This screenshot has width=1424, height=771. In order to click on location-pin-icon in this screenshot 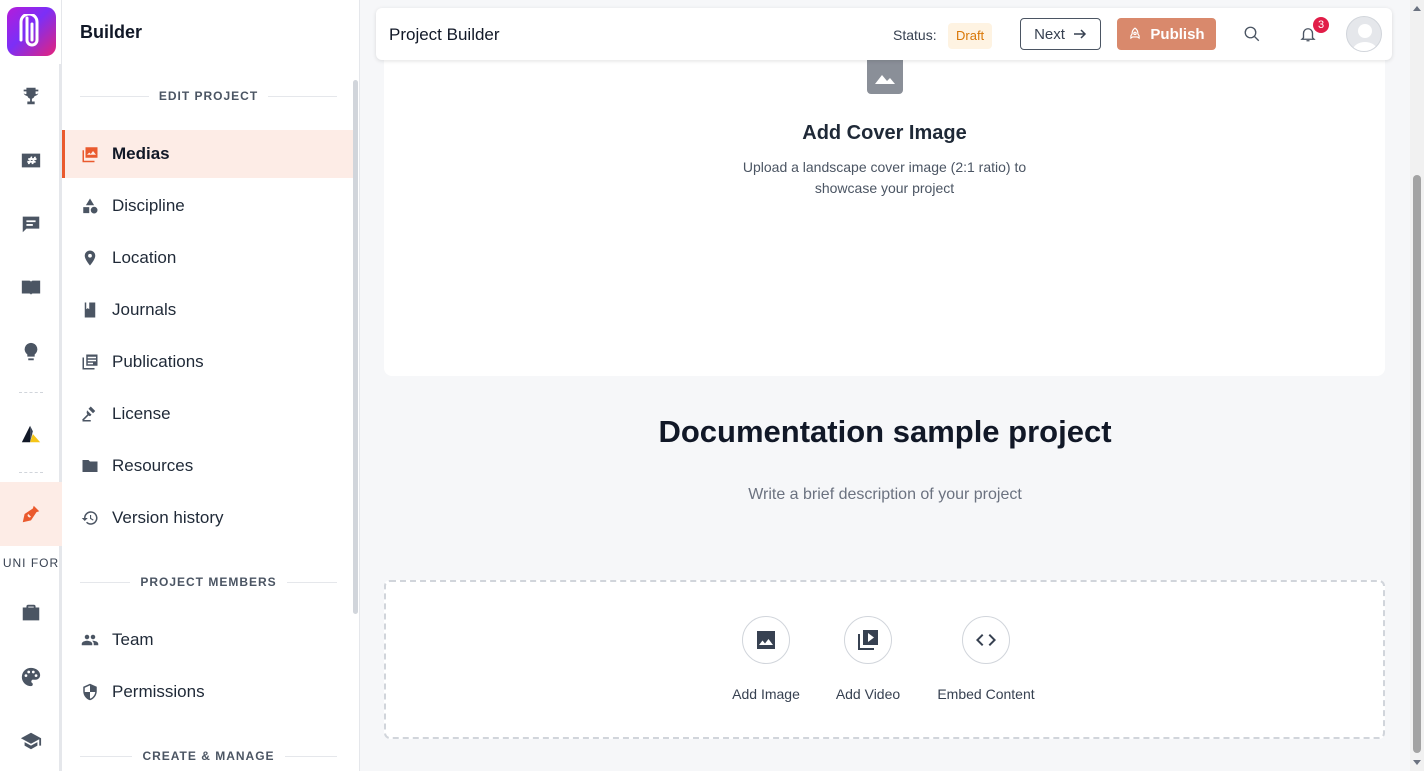, I will do `click(90, 258)`.